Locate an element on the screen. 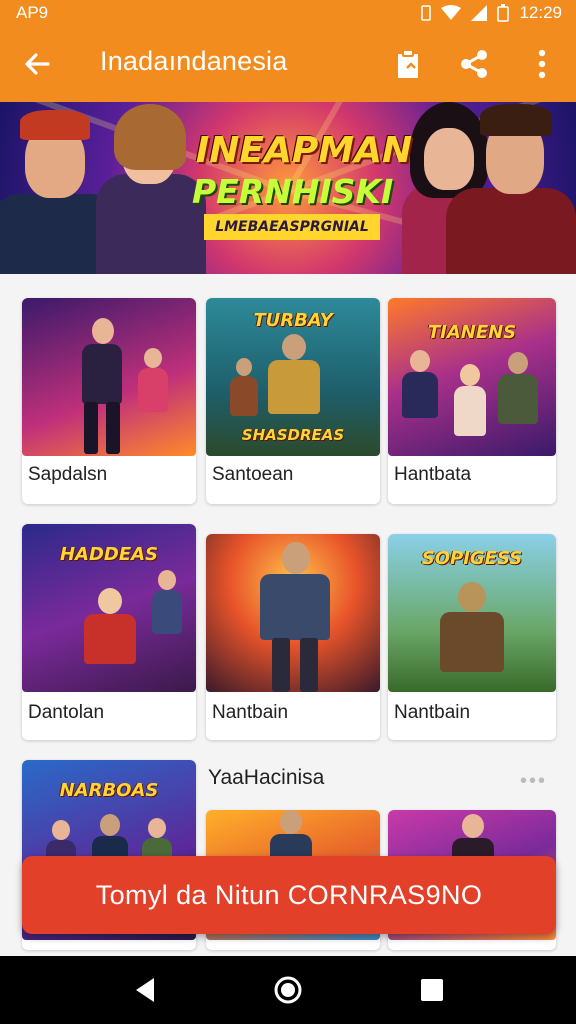  primary-cta-button: Tomyl da Nitun CORNRAS9NO is located at coordinates (289, 895).